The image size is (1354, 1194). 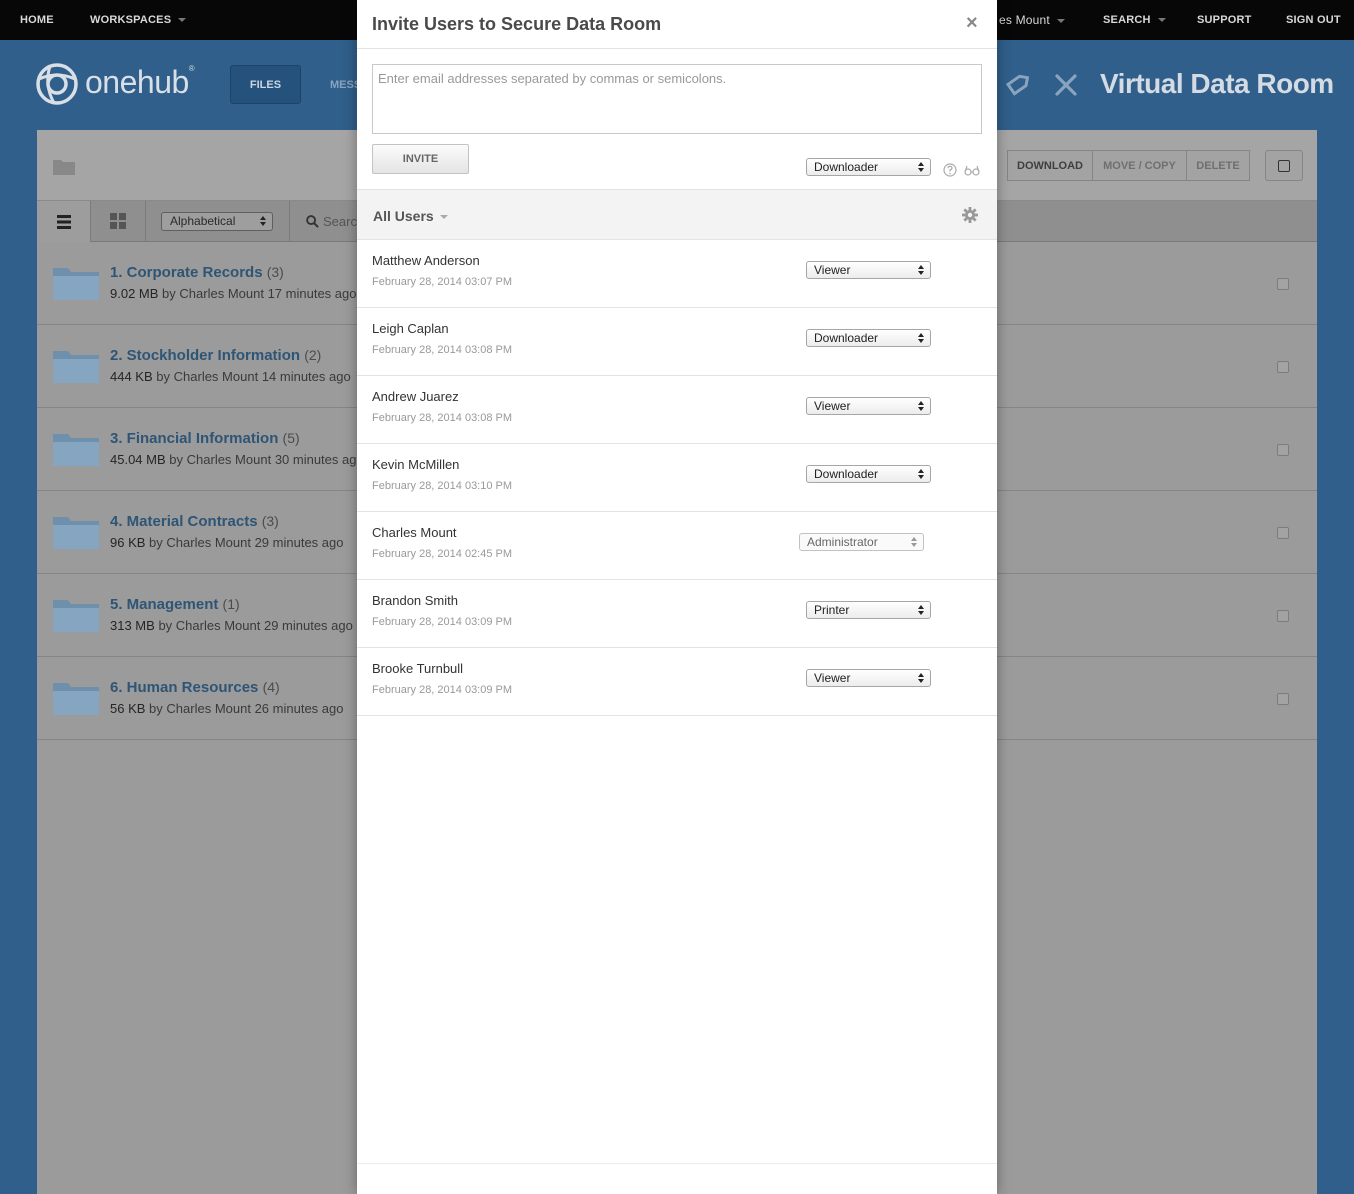 I want to click on divider, so click(x=677, y=48).